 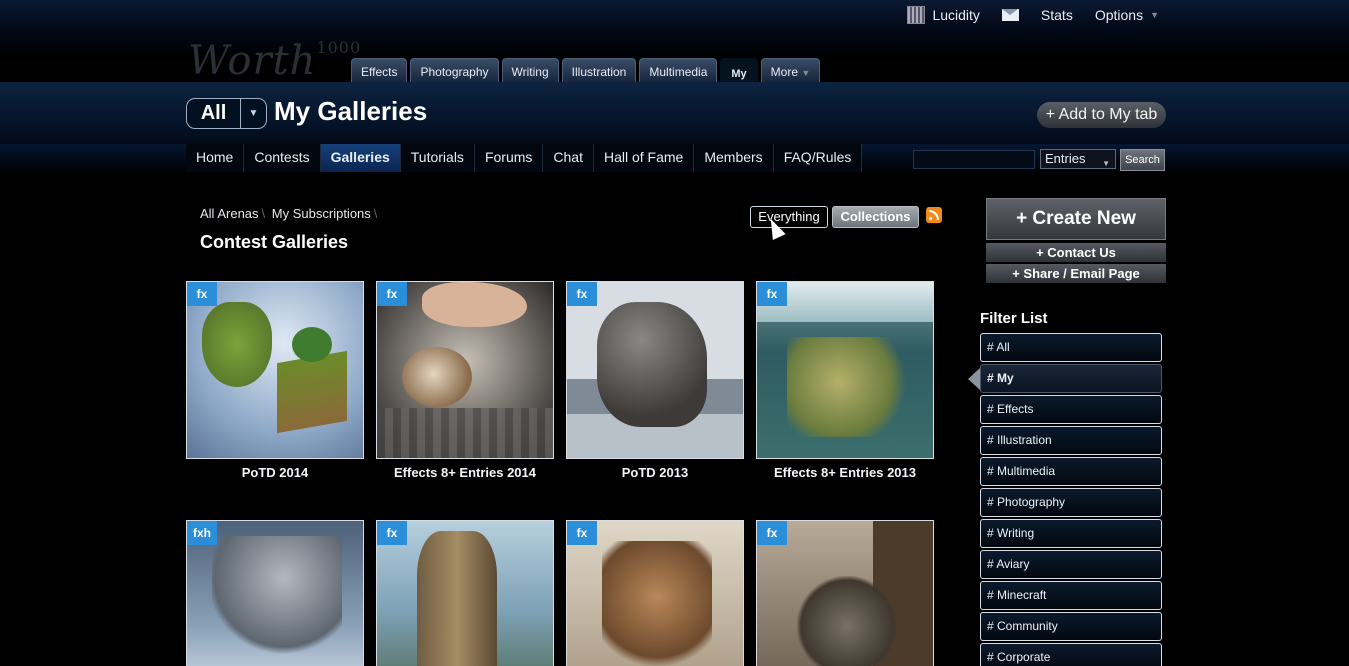 What do you see at coordinates (644, 158) in the screenshot?
I see `nav-hall-of-fame: Hall of Fame` at bounding box center [644, 158].